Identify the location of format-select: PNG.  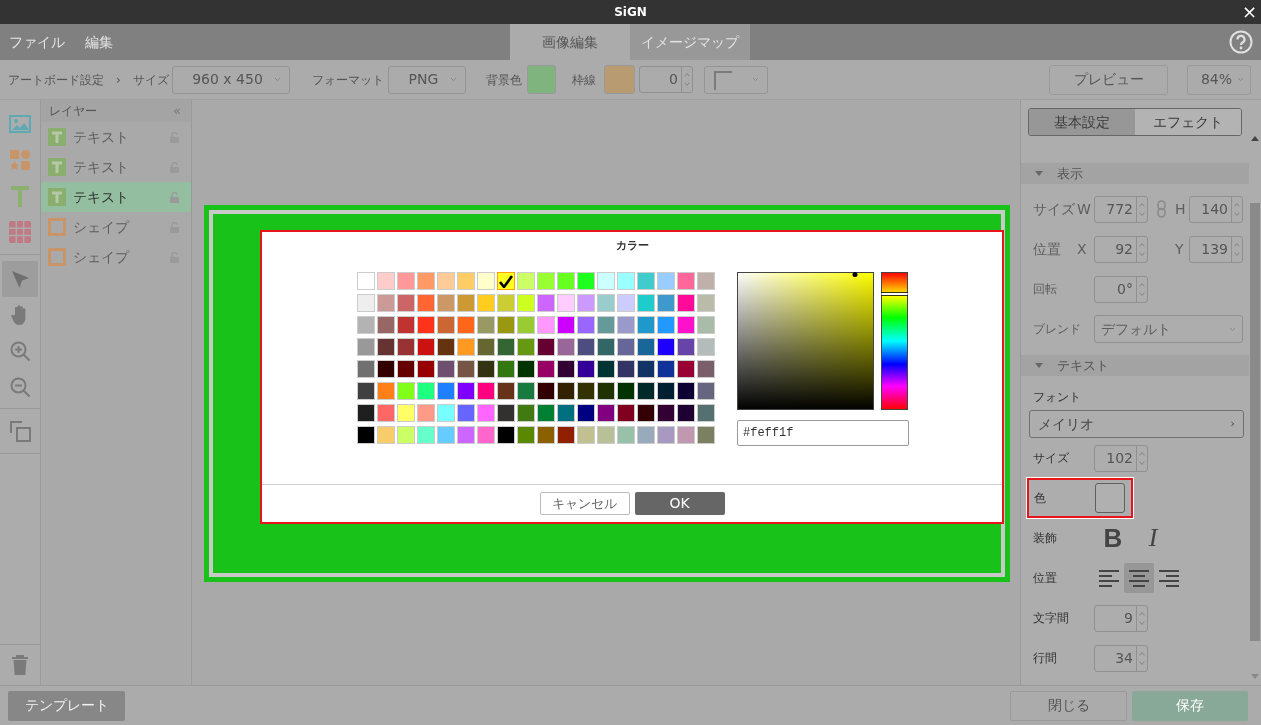
(427, 79).